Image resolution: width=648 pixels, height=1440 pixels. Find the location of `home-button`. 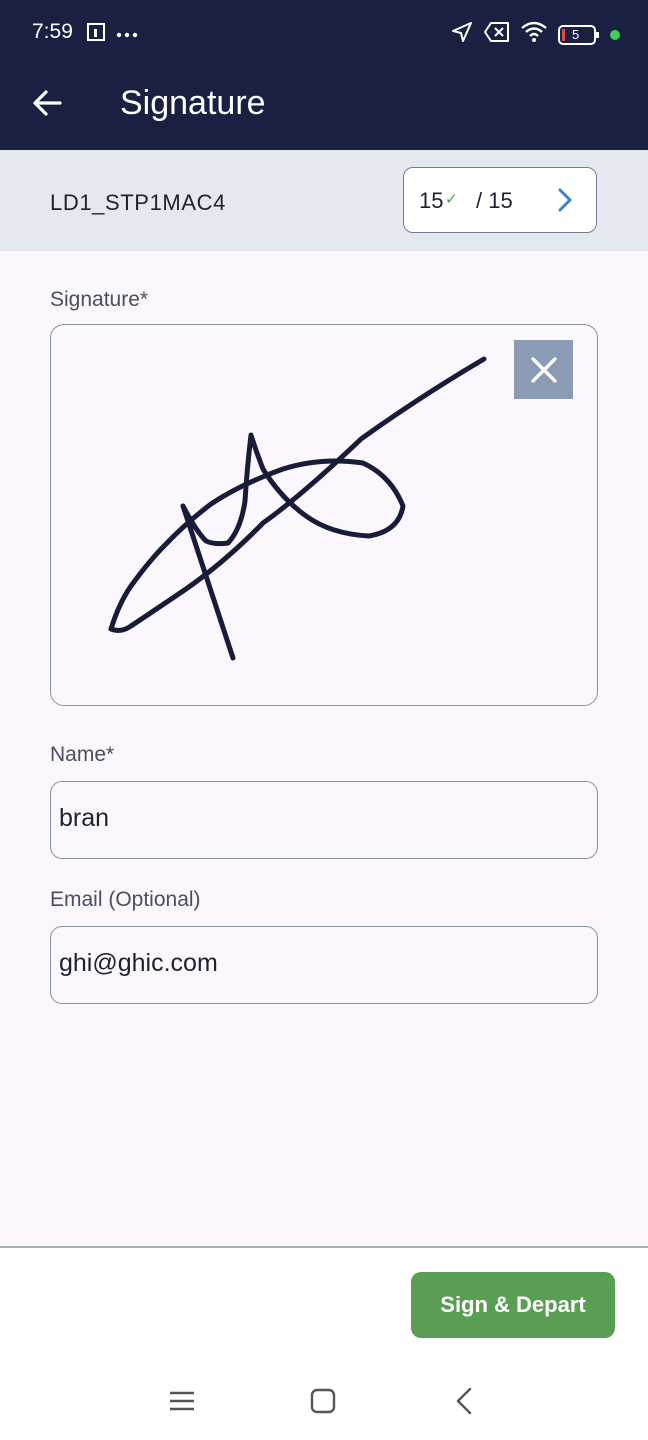

home-button is located at coordinates (323, 1401).